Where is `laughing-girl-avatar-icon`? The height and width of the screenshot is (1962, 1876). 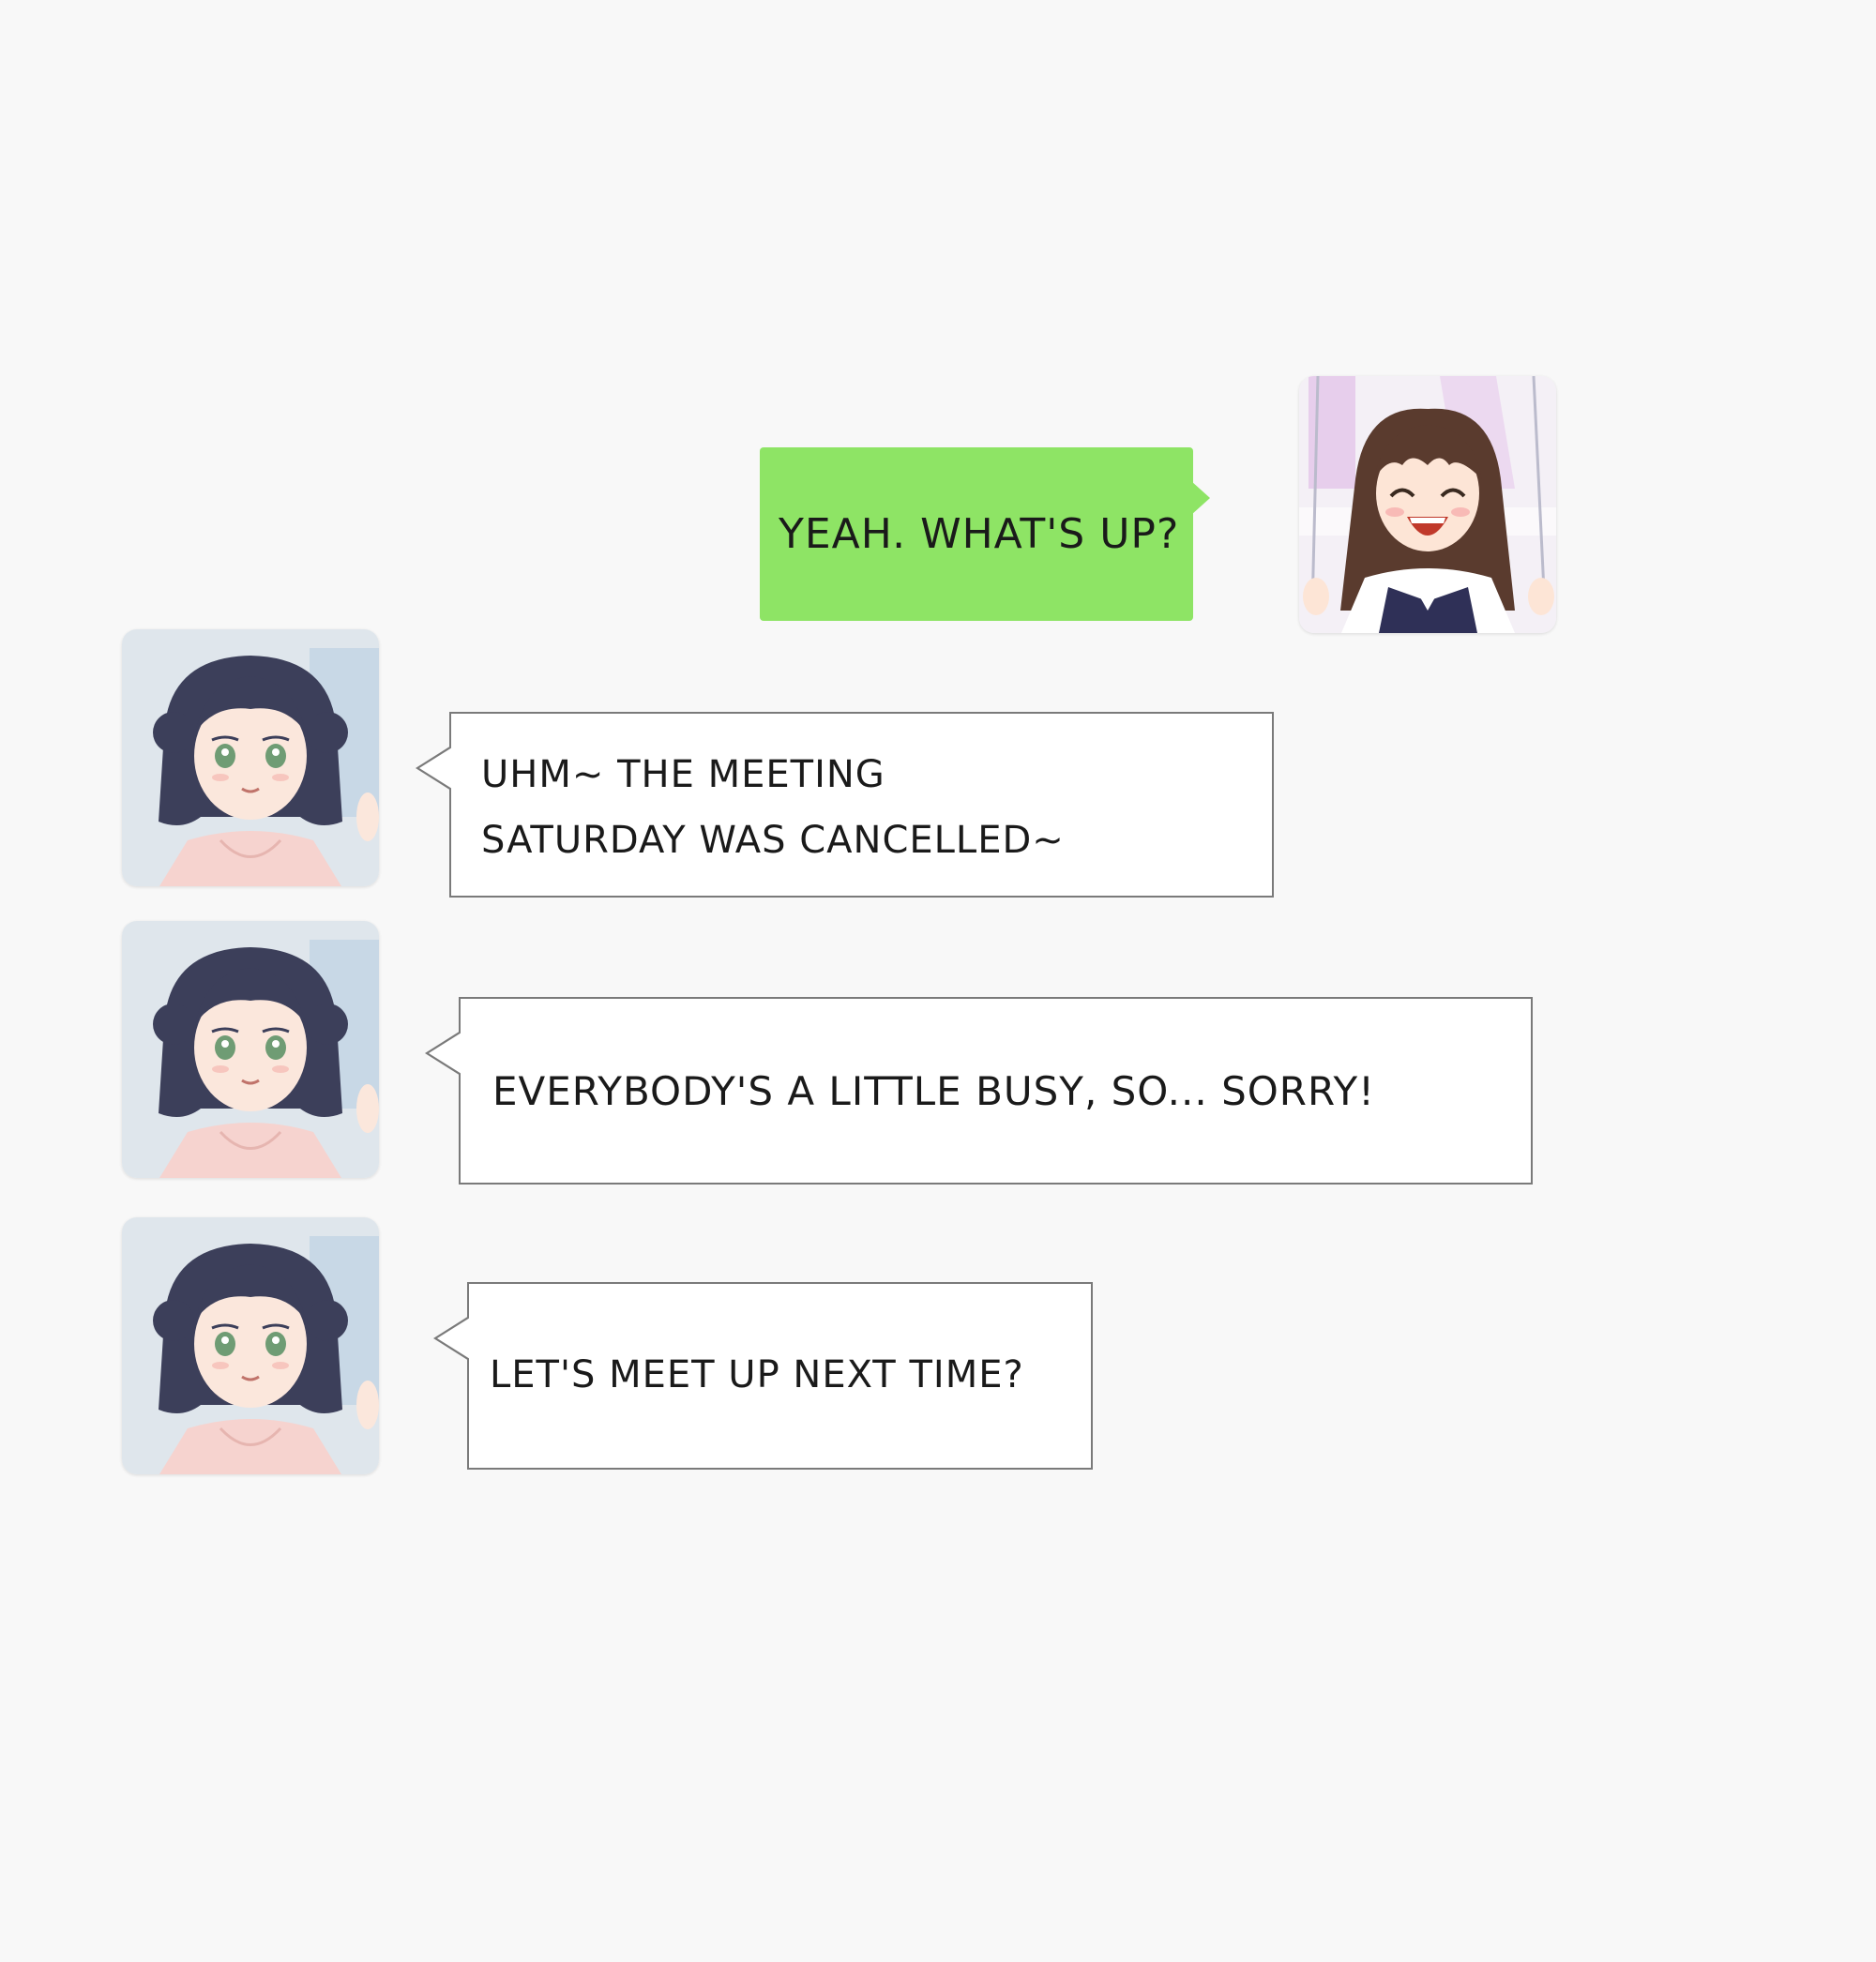 laughing-girl-avatar-icon is located at coordinates (1427, 504).